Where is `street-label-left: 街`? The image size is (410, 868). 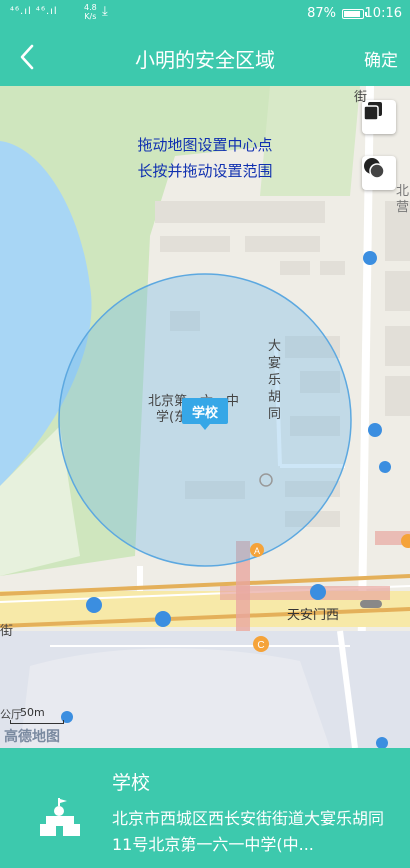
street-label-left: 街 is located at coordinates (7, 631).